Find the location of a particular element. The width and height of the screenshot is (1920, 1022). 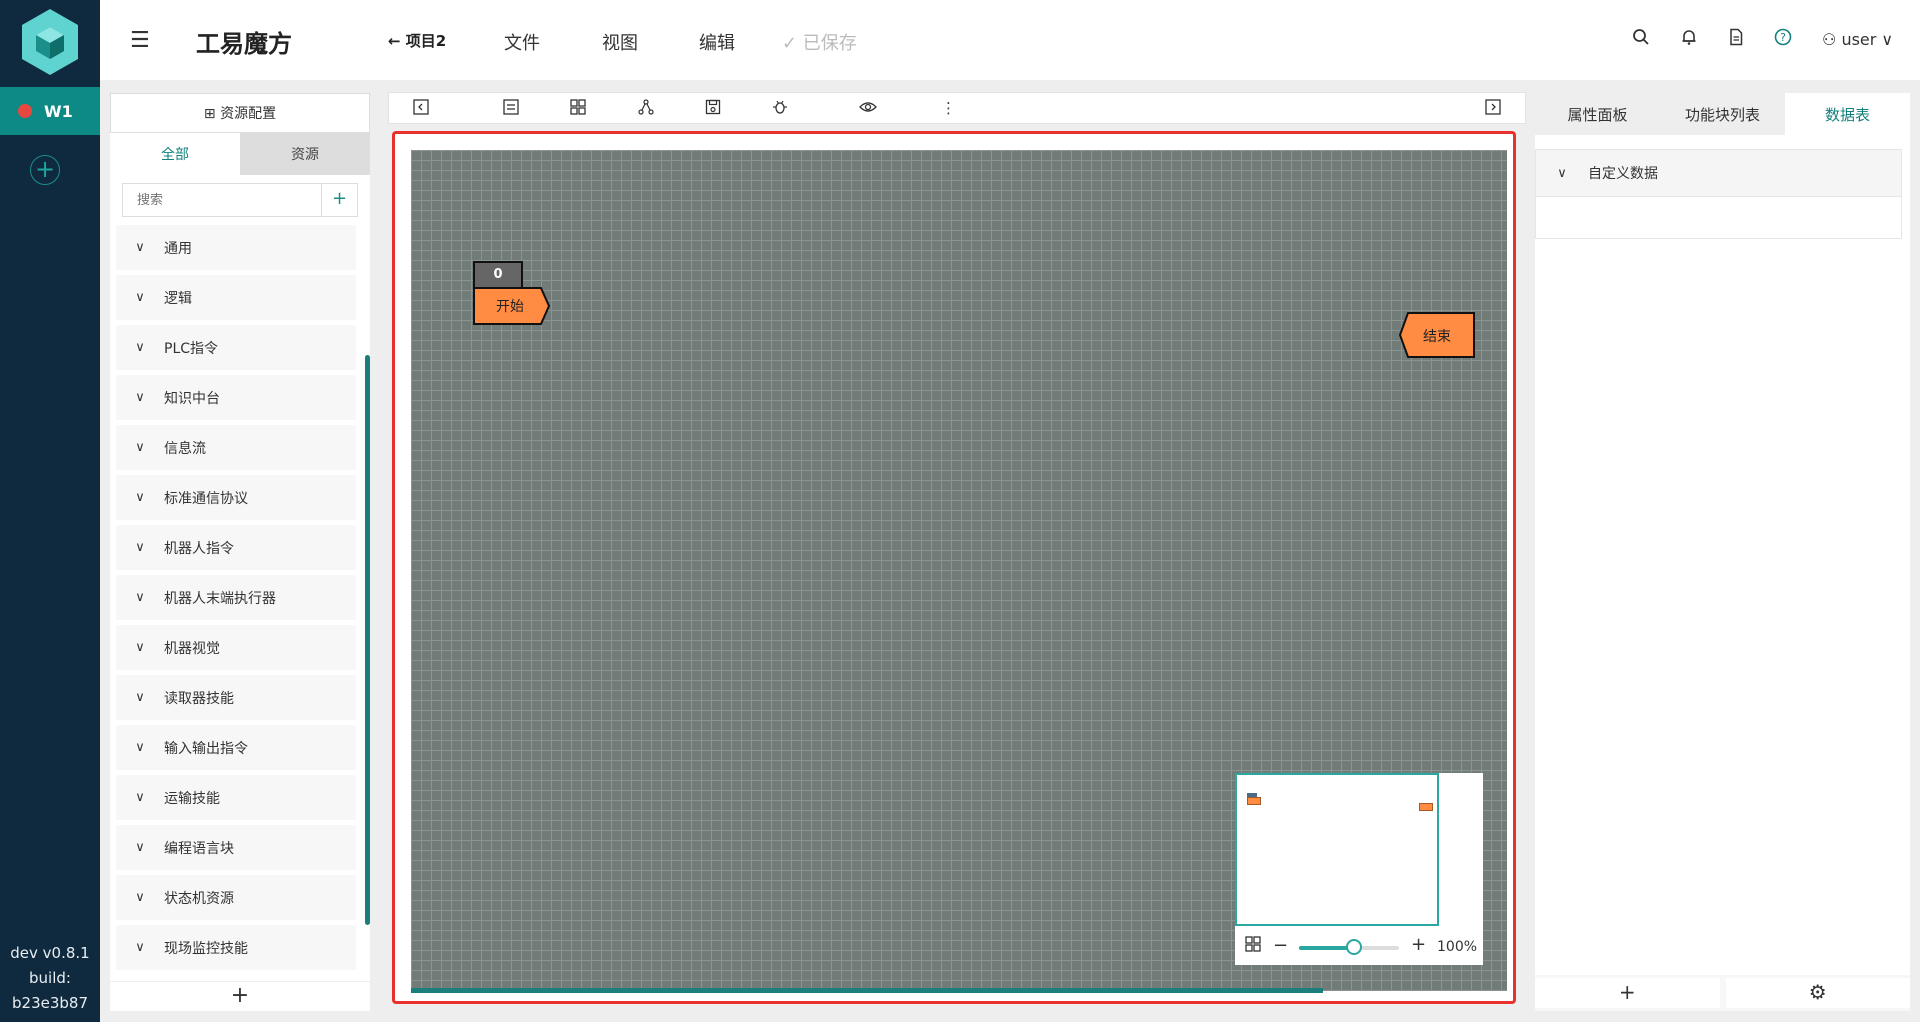

tab-properties: 属性面板 is located at coordinates (1597, 114).